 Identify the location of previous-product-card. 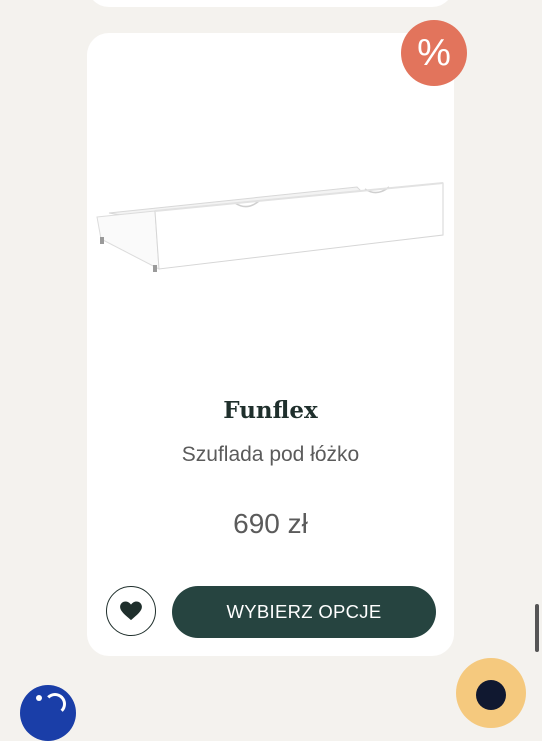
(270, 3).